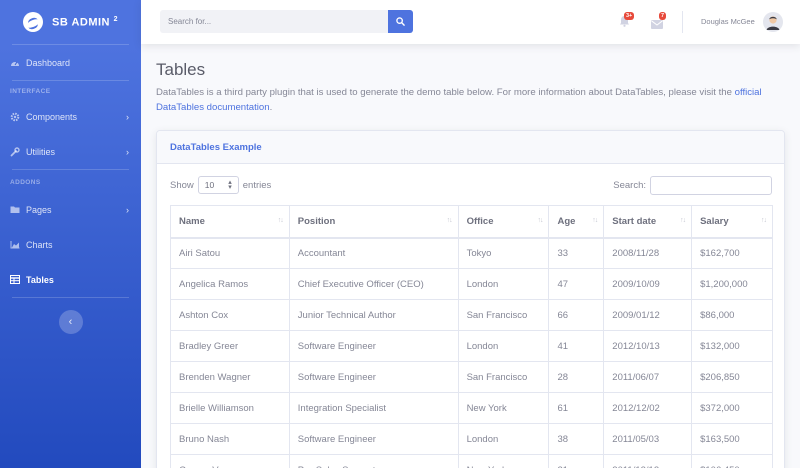  I want to click on cell-start-date: 2012/12/02, so click(648, 408).